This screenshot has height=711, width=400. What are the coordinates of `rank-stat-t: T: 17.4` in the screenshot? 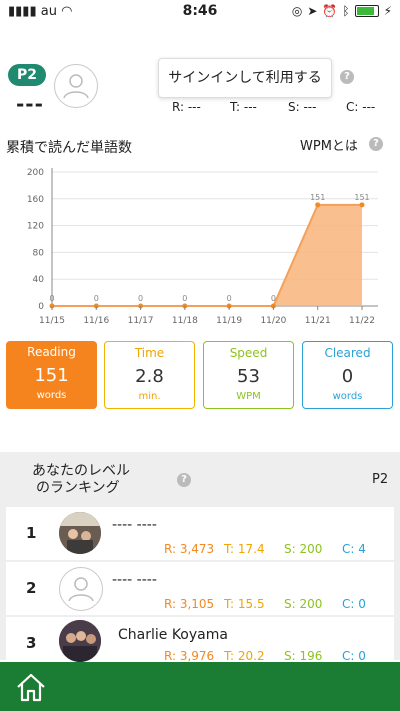 It's located at (244, 549).